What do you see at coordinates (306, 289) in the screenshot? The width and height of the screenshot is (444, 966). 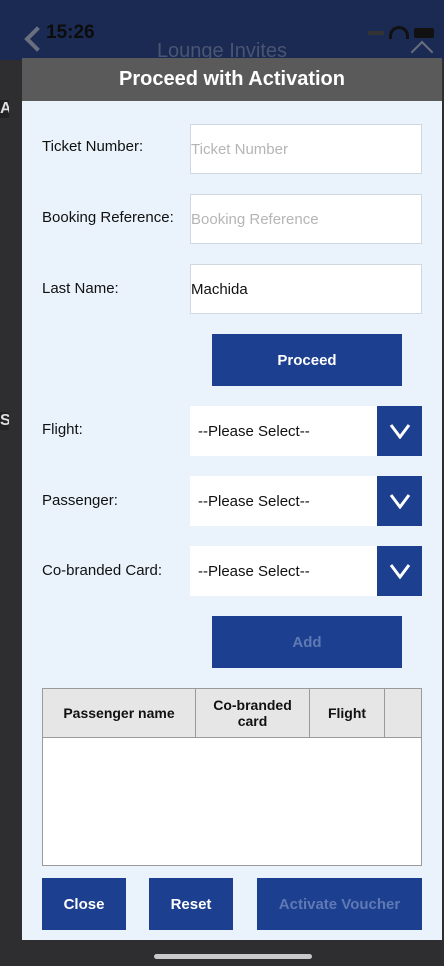 I see `last-name-input: Machida` at bounding box center [306, 289].